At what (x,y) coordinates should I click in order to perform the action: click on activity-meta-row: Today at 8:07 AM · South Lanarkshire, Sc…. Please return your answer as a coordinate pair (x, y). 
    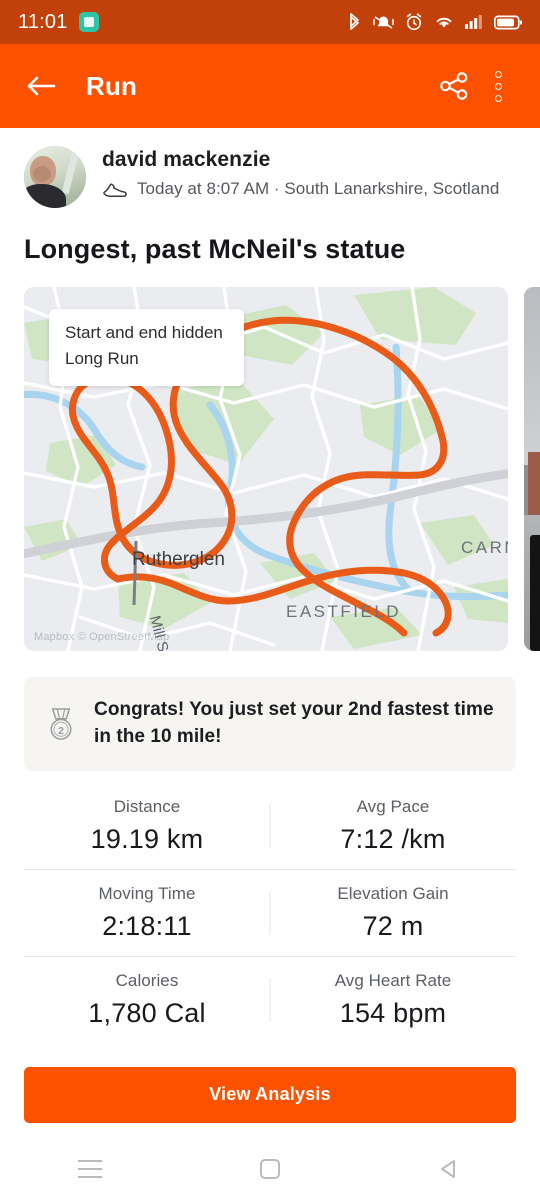
    Looking at the image, I should click on (300, 189).